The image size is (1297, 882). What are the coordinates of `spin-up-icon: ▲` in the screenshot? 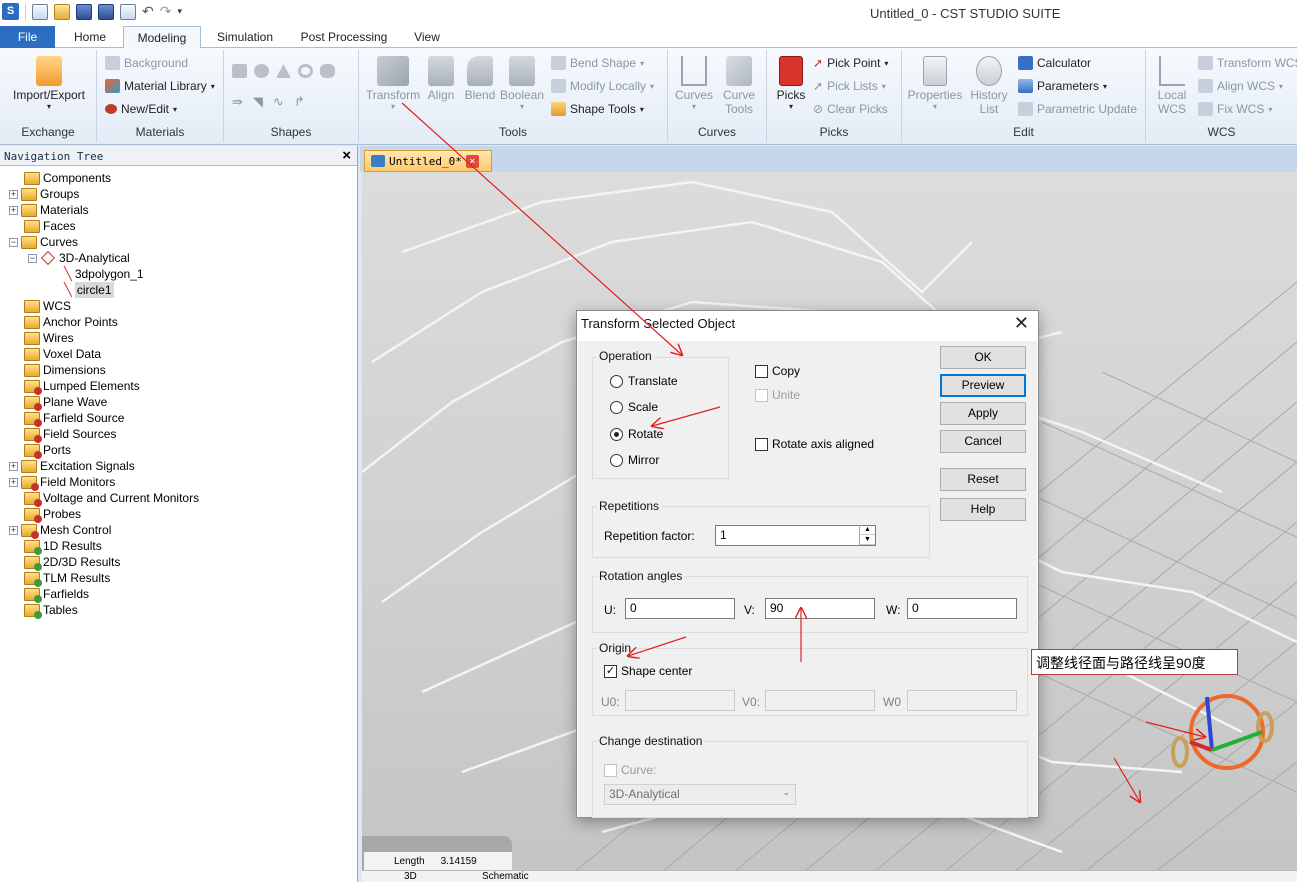 It's located at (867, 530).